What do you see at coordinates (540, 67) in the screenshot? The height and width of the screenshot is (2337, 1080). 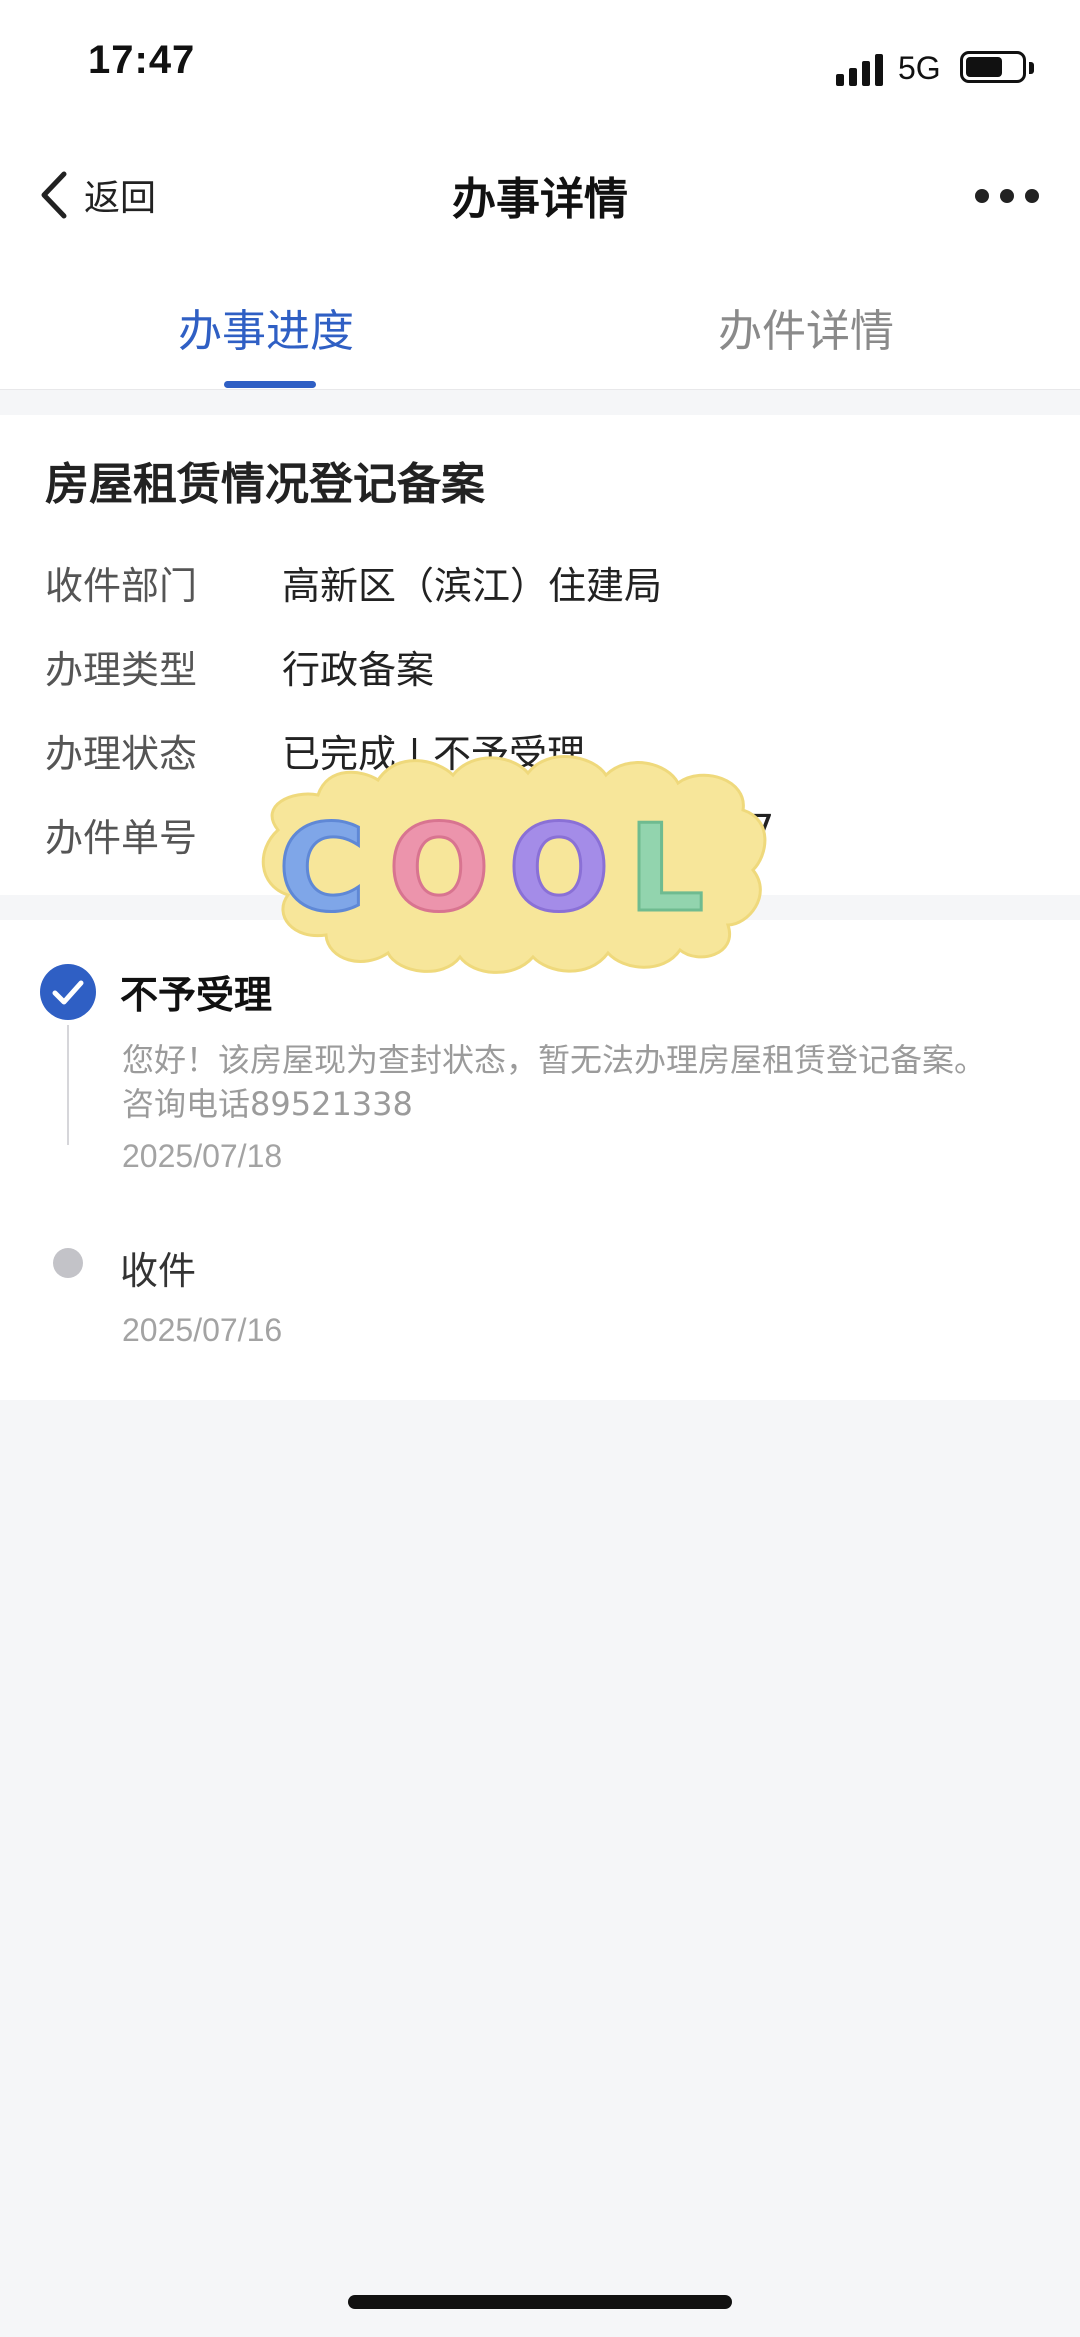 I see `status-bar: 17:47 5G` at bounding box center [540, 67].